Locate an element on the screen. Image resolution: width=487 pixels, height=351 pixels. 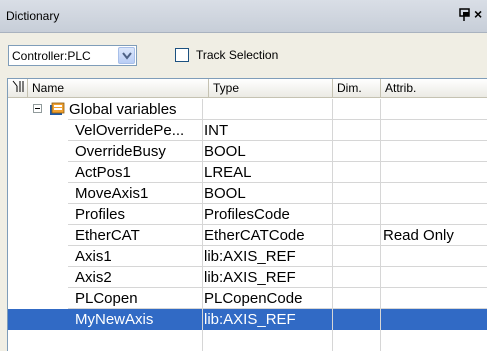
global-variables-icon is located at coordinates (57, 108).